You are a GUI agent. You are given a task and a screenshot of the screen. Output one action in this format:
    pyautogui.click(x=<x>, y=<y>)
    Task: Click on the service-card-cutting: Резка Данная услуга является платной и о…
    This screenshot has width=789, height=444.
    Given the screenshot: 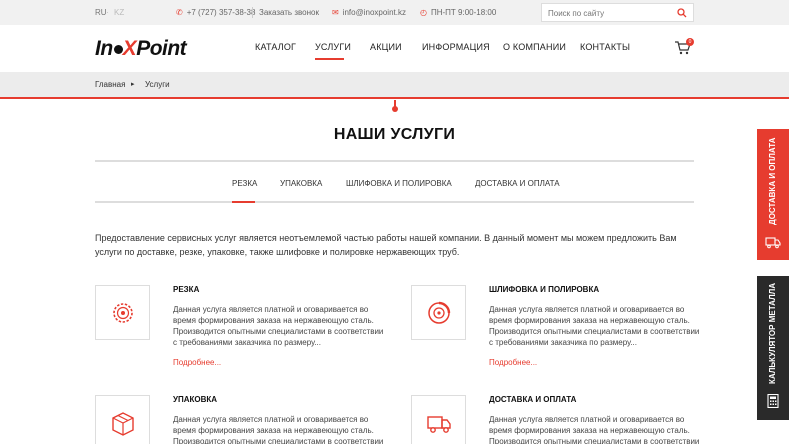 What is the action you would take?
    pyautogui.click(x=245, y=330)
    